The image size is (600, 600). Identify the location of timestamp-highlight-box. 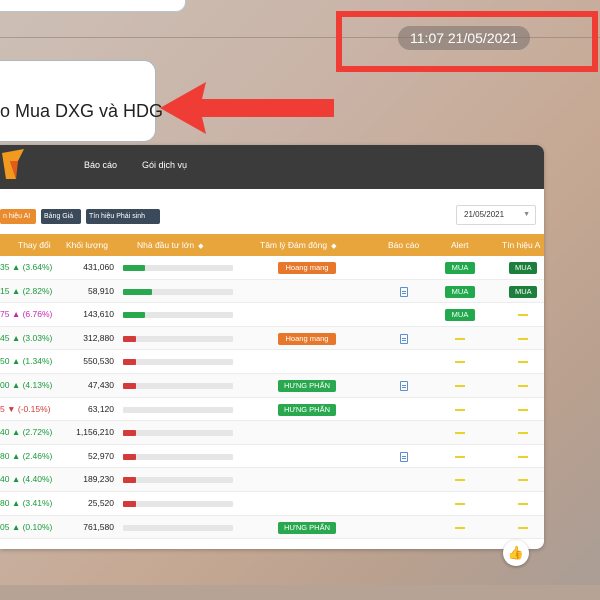
(467, 41).